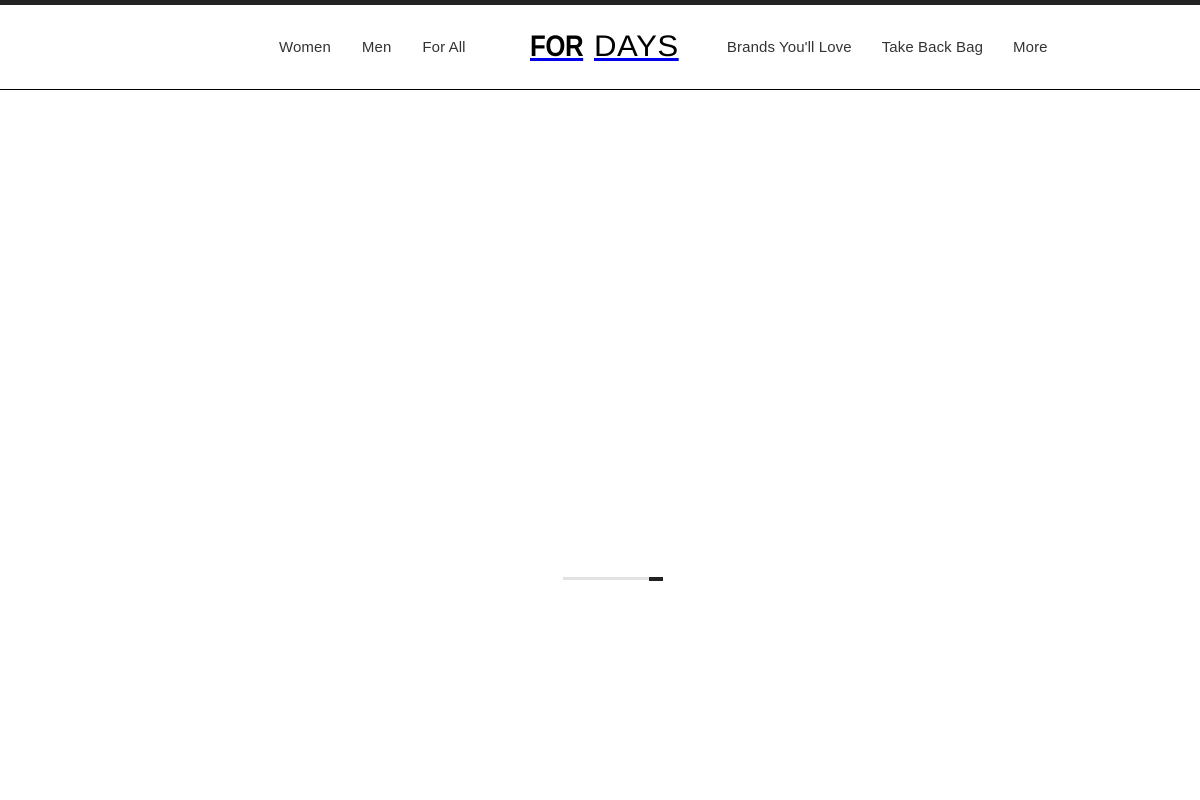 The width and height of the screenshot is (1200, 800). What do you see at coordinates (932, 47) in the screenshot?
I see `nav-item-take-back-bag: Take Back Bag` at bounding box center [932, 47].